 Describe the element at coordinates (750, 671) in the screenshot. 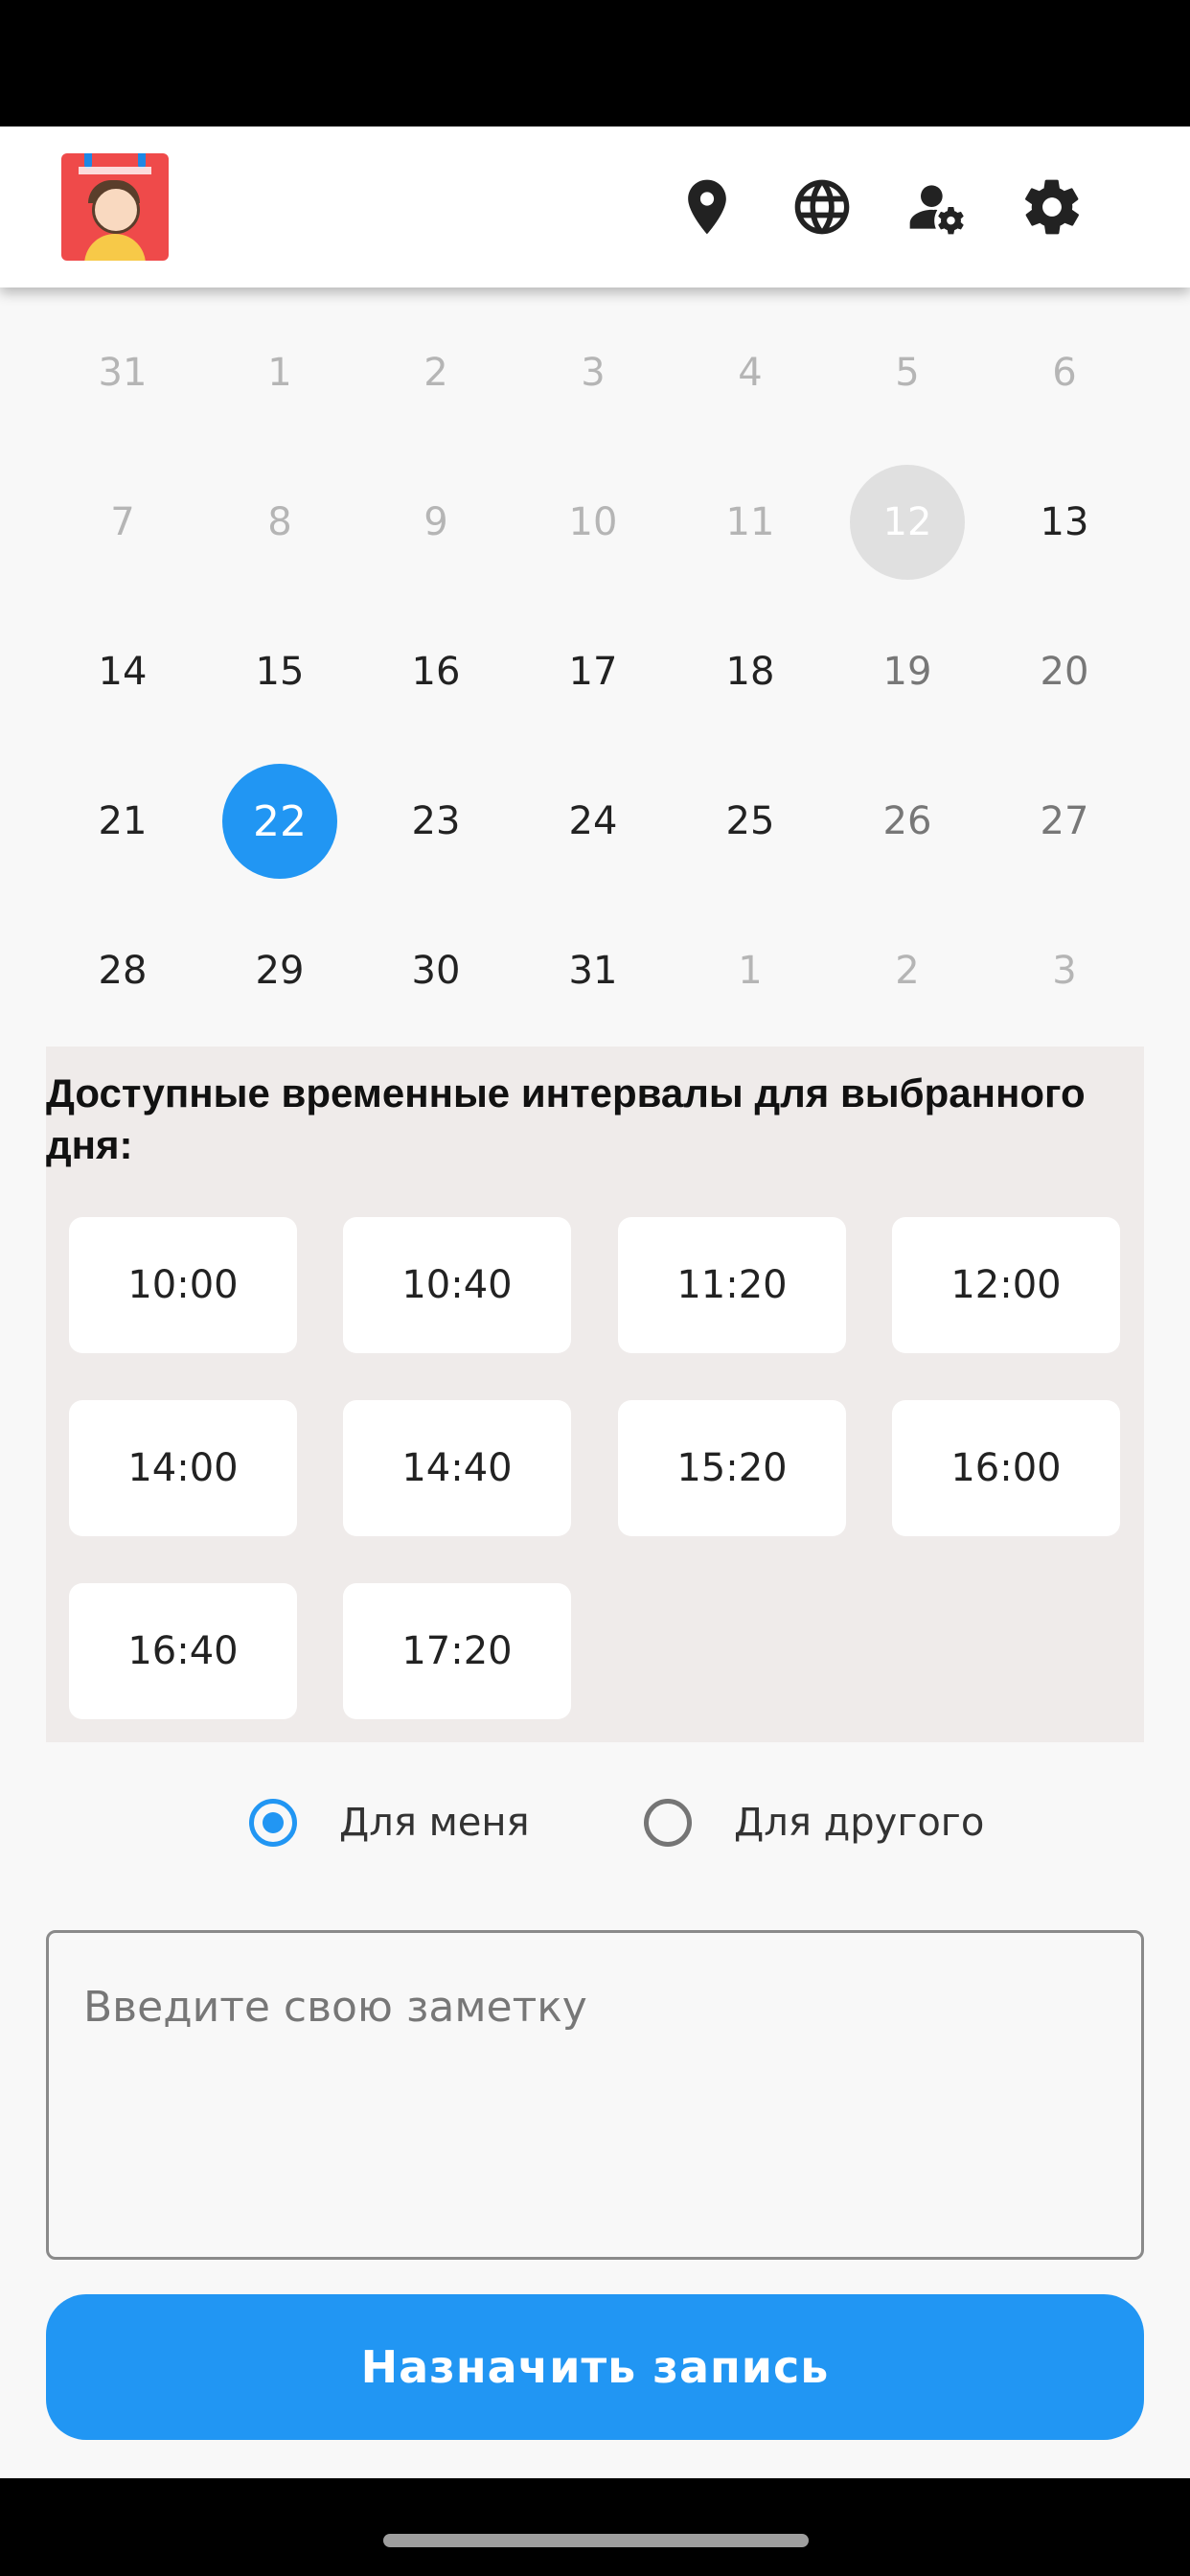

I see `calendar-day: 18` at that location.